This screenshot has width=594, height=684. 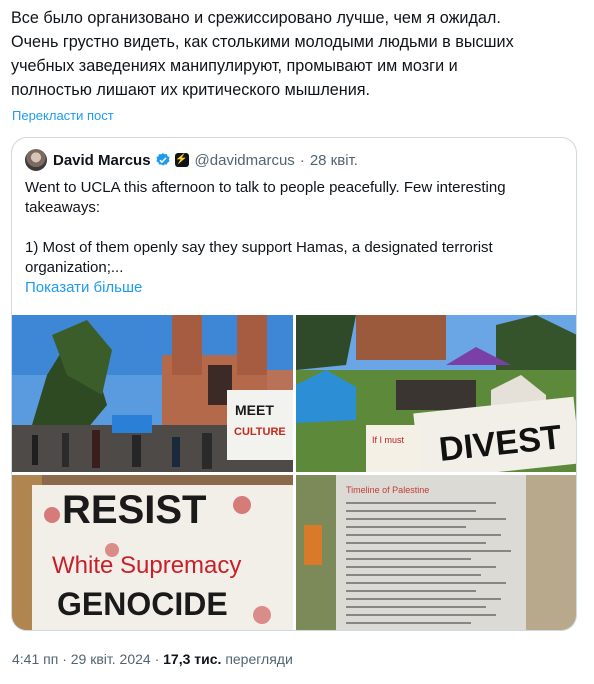 What do you see at coordinates (102, 160) in the screenshot?
I see `author-name: David Marcus` at bounding box center [102, 160].